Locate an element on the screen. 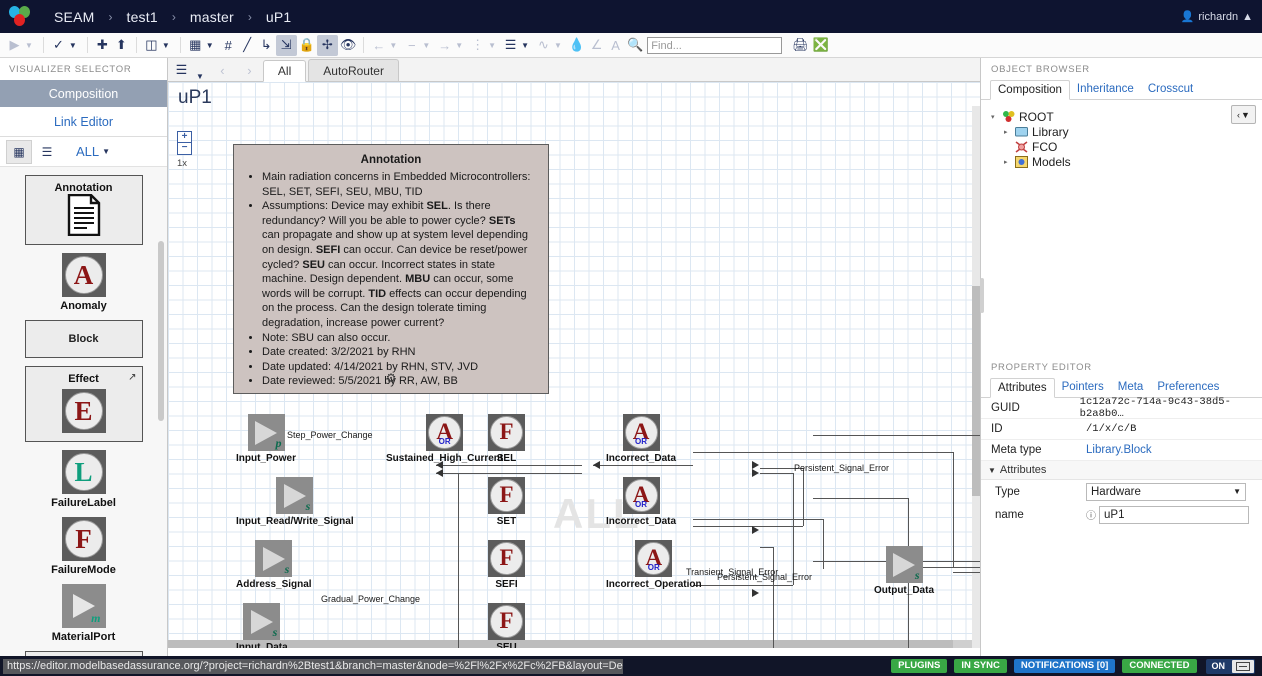 This screenshot has height=676, width=1262. align-center-caret: ▼ is located at coordinates (428, 45).